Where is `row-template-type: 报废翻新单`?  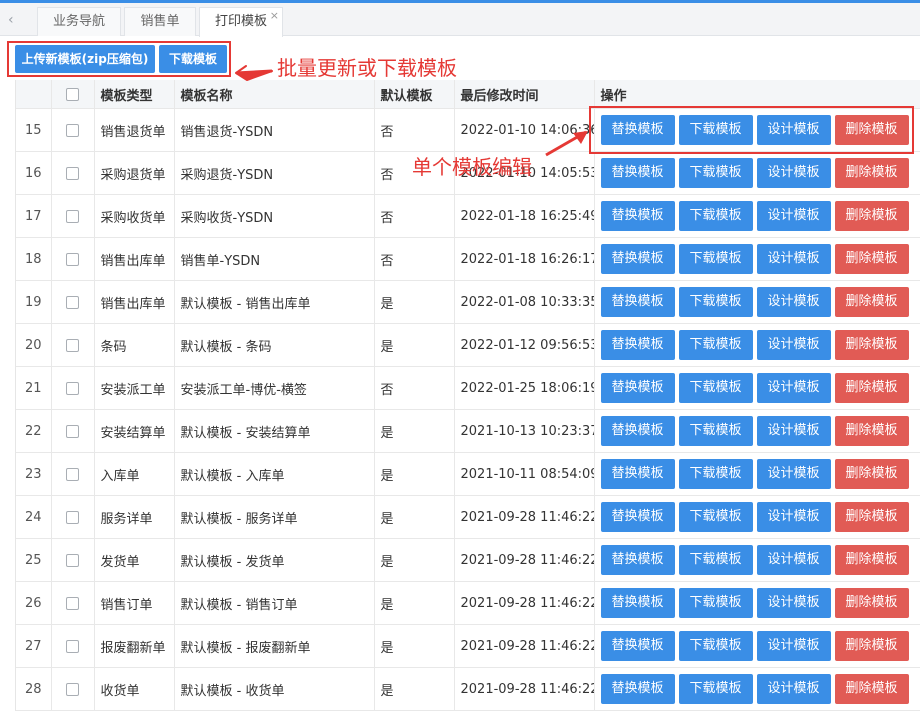
row-template-type: 报废翻新单 is located at coordinates (134, 646).